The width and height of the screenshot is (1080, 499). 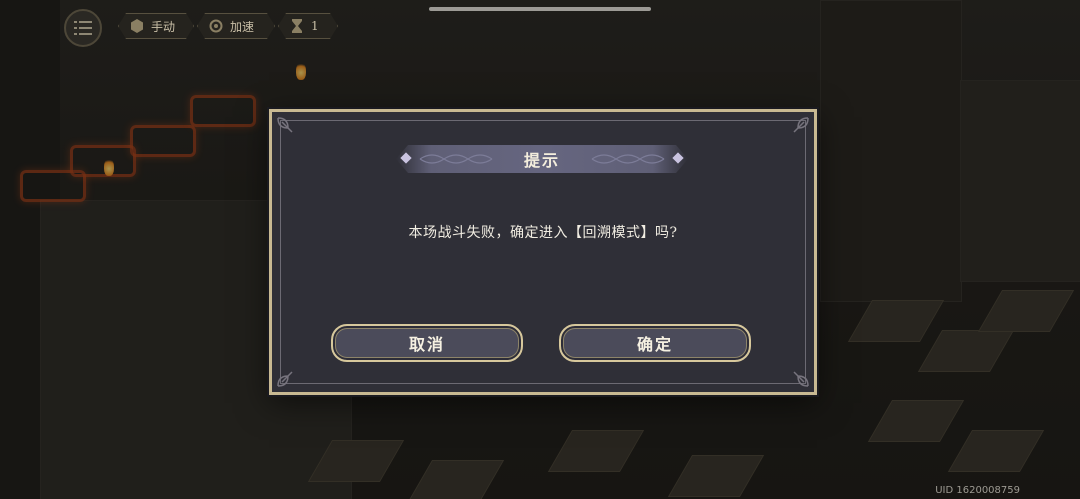 I want to click on cancel-button: 取消, so click(x=427, y=343).